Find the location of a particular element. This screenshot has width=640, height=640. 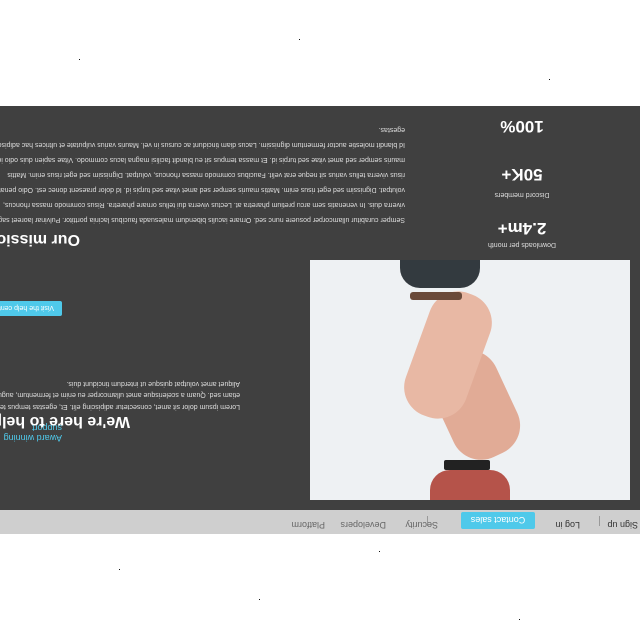

signup-link: Sign up is located at coordinates (622, 525).